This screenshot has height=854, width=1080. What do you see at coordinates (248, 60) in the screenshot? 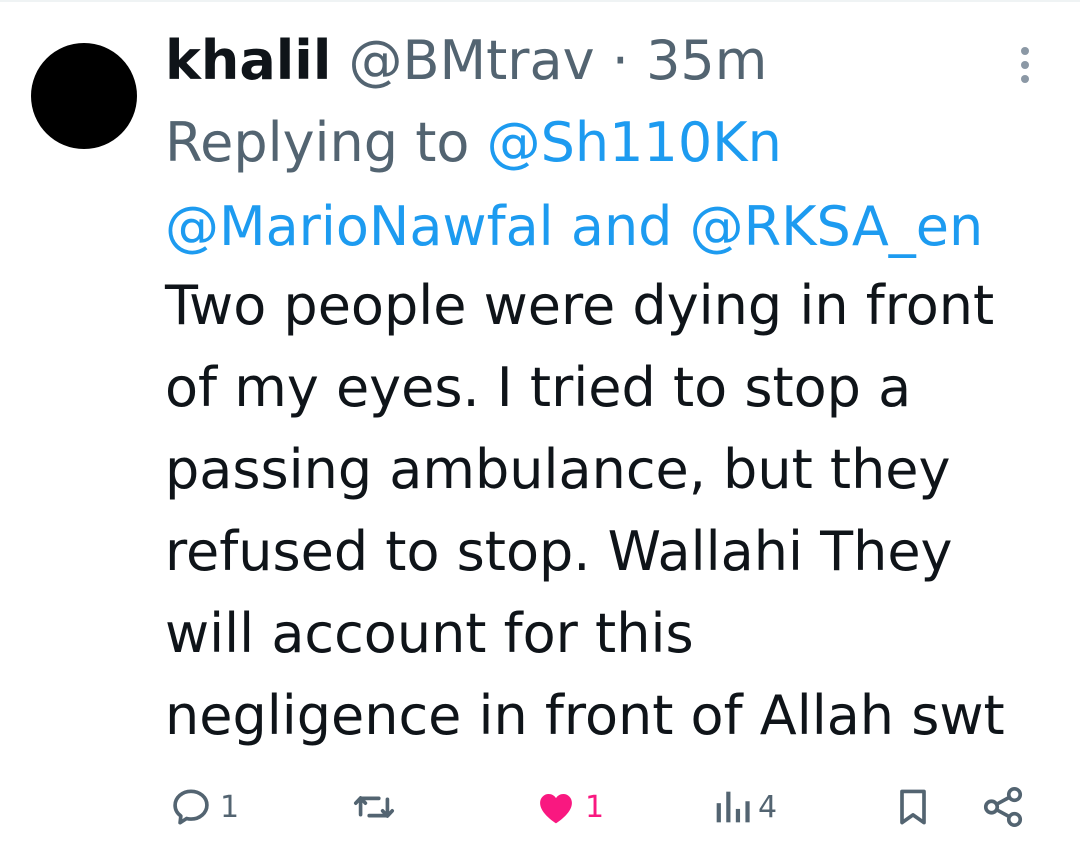
I see `display-name: khalil` at bounding box center [248, 60].